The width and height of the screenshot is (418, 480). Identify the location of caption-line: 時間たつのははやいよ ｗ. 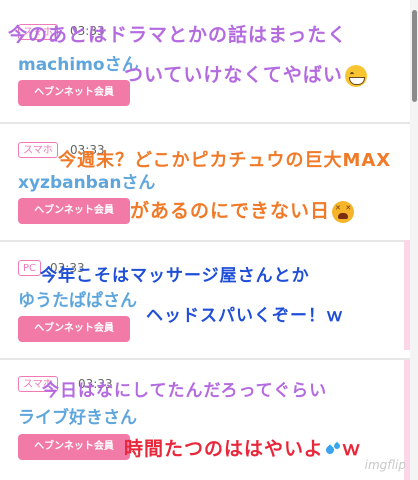
(243, 447).